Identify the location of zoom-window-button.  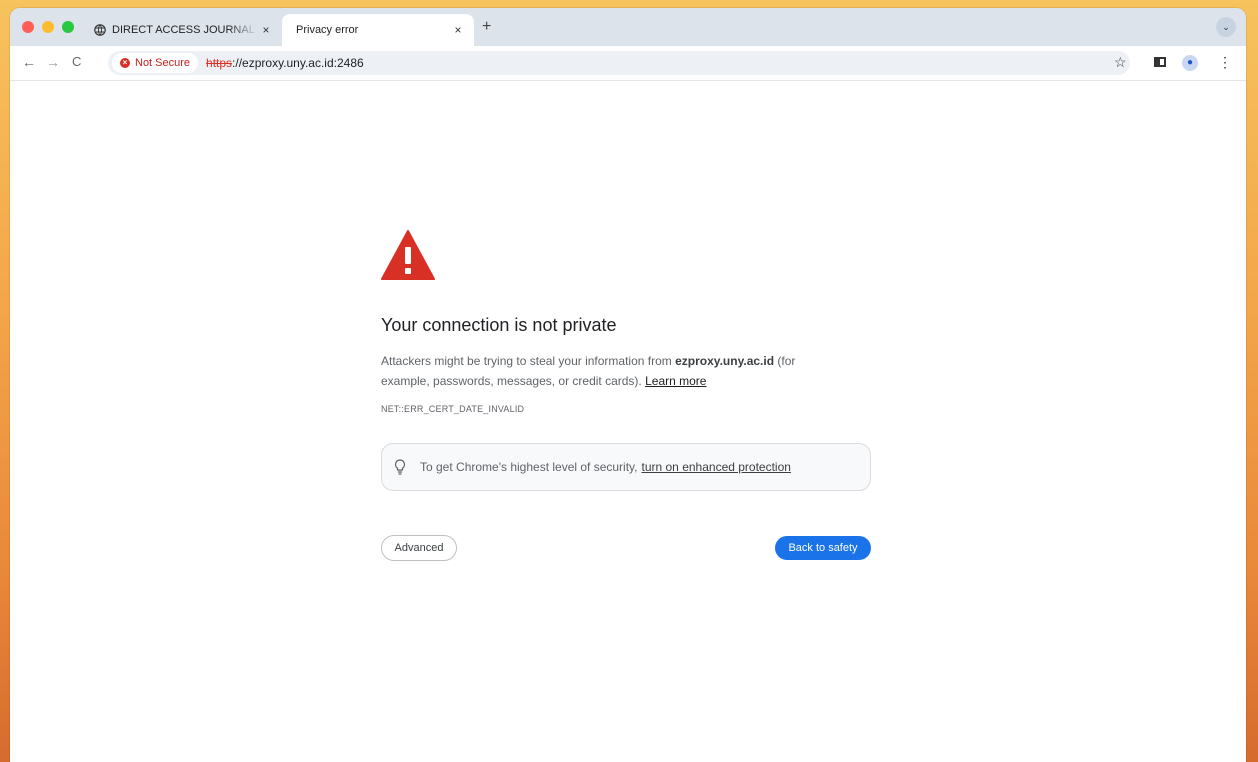
(68, 27).